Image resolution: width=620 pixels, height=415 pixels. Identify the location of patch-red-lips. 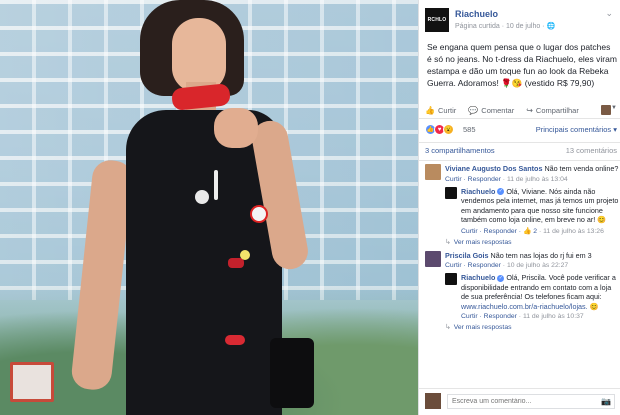
(235, 340).